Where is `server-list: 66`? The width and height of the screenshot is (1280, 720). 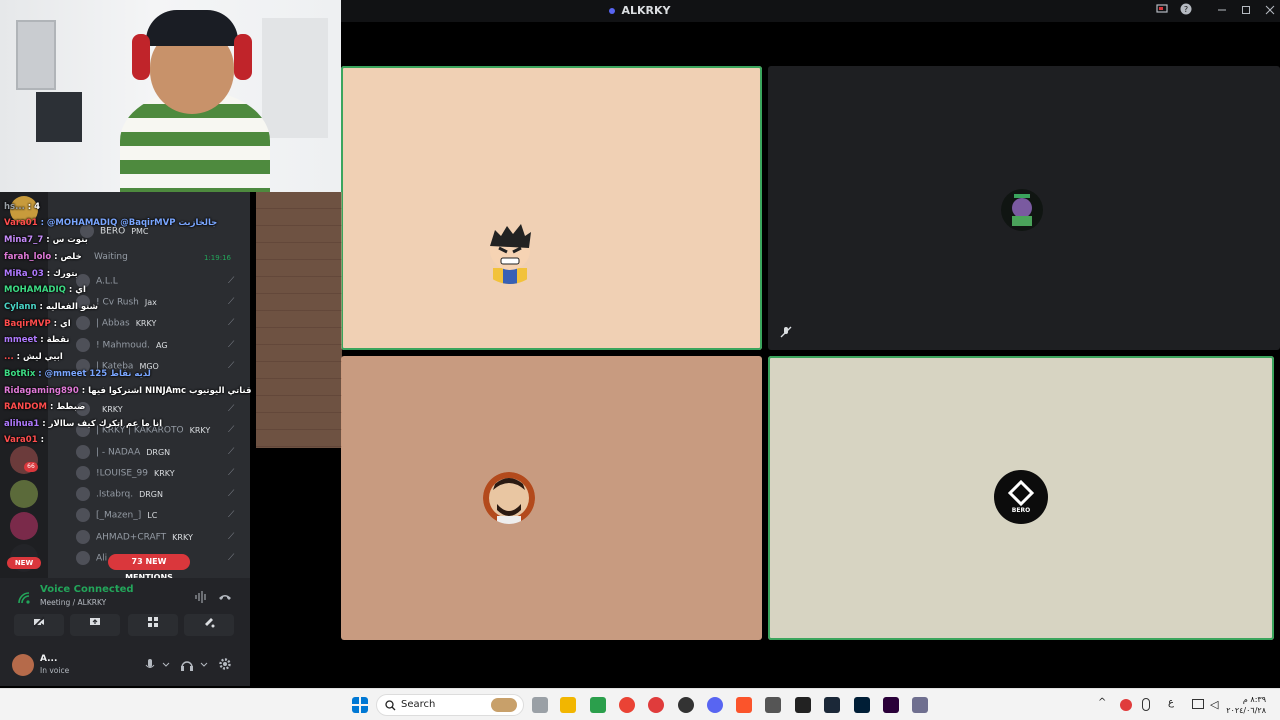
server-list: 66 is located at coordinates (24, 385).